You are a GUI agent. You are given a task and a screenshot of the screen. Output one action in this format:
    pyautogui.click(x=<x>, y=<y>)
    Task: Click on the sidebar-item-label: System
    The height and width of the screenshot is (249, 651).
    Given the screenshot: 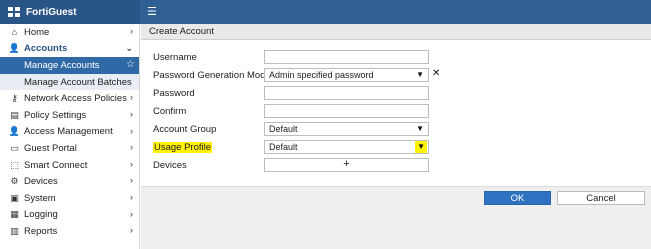 What is the action you would take?
    pyautogui.click(x=40, y=198)
    